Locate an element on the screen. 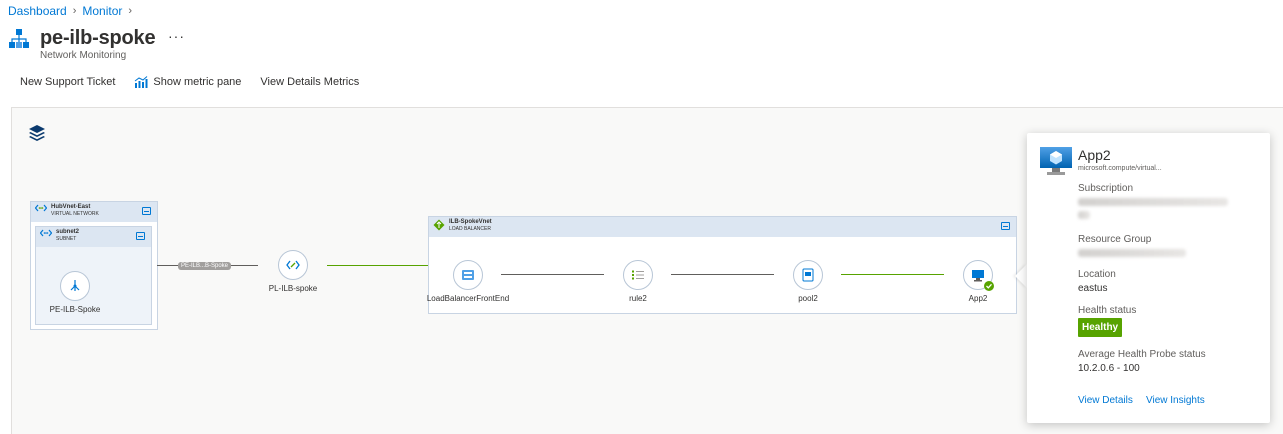 The image size is (1283, 434). loadbalancer-group-header: ILB-SpokeVnet LOAD BALANCER is located at coordinates (722, 227).